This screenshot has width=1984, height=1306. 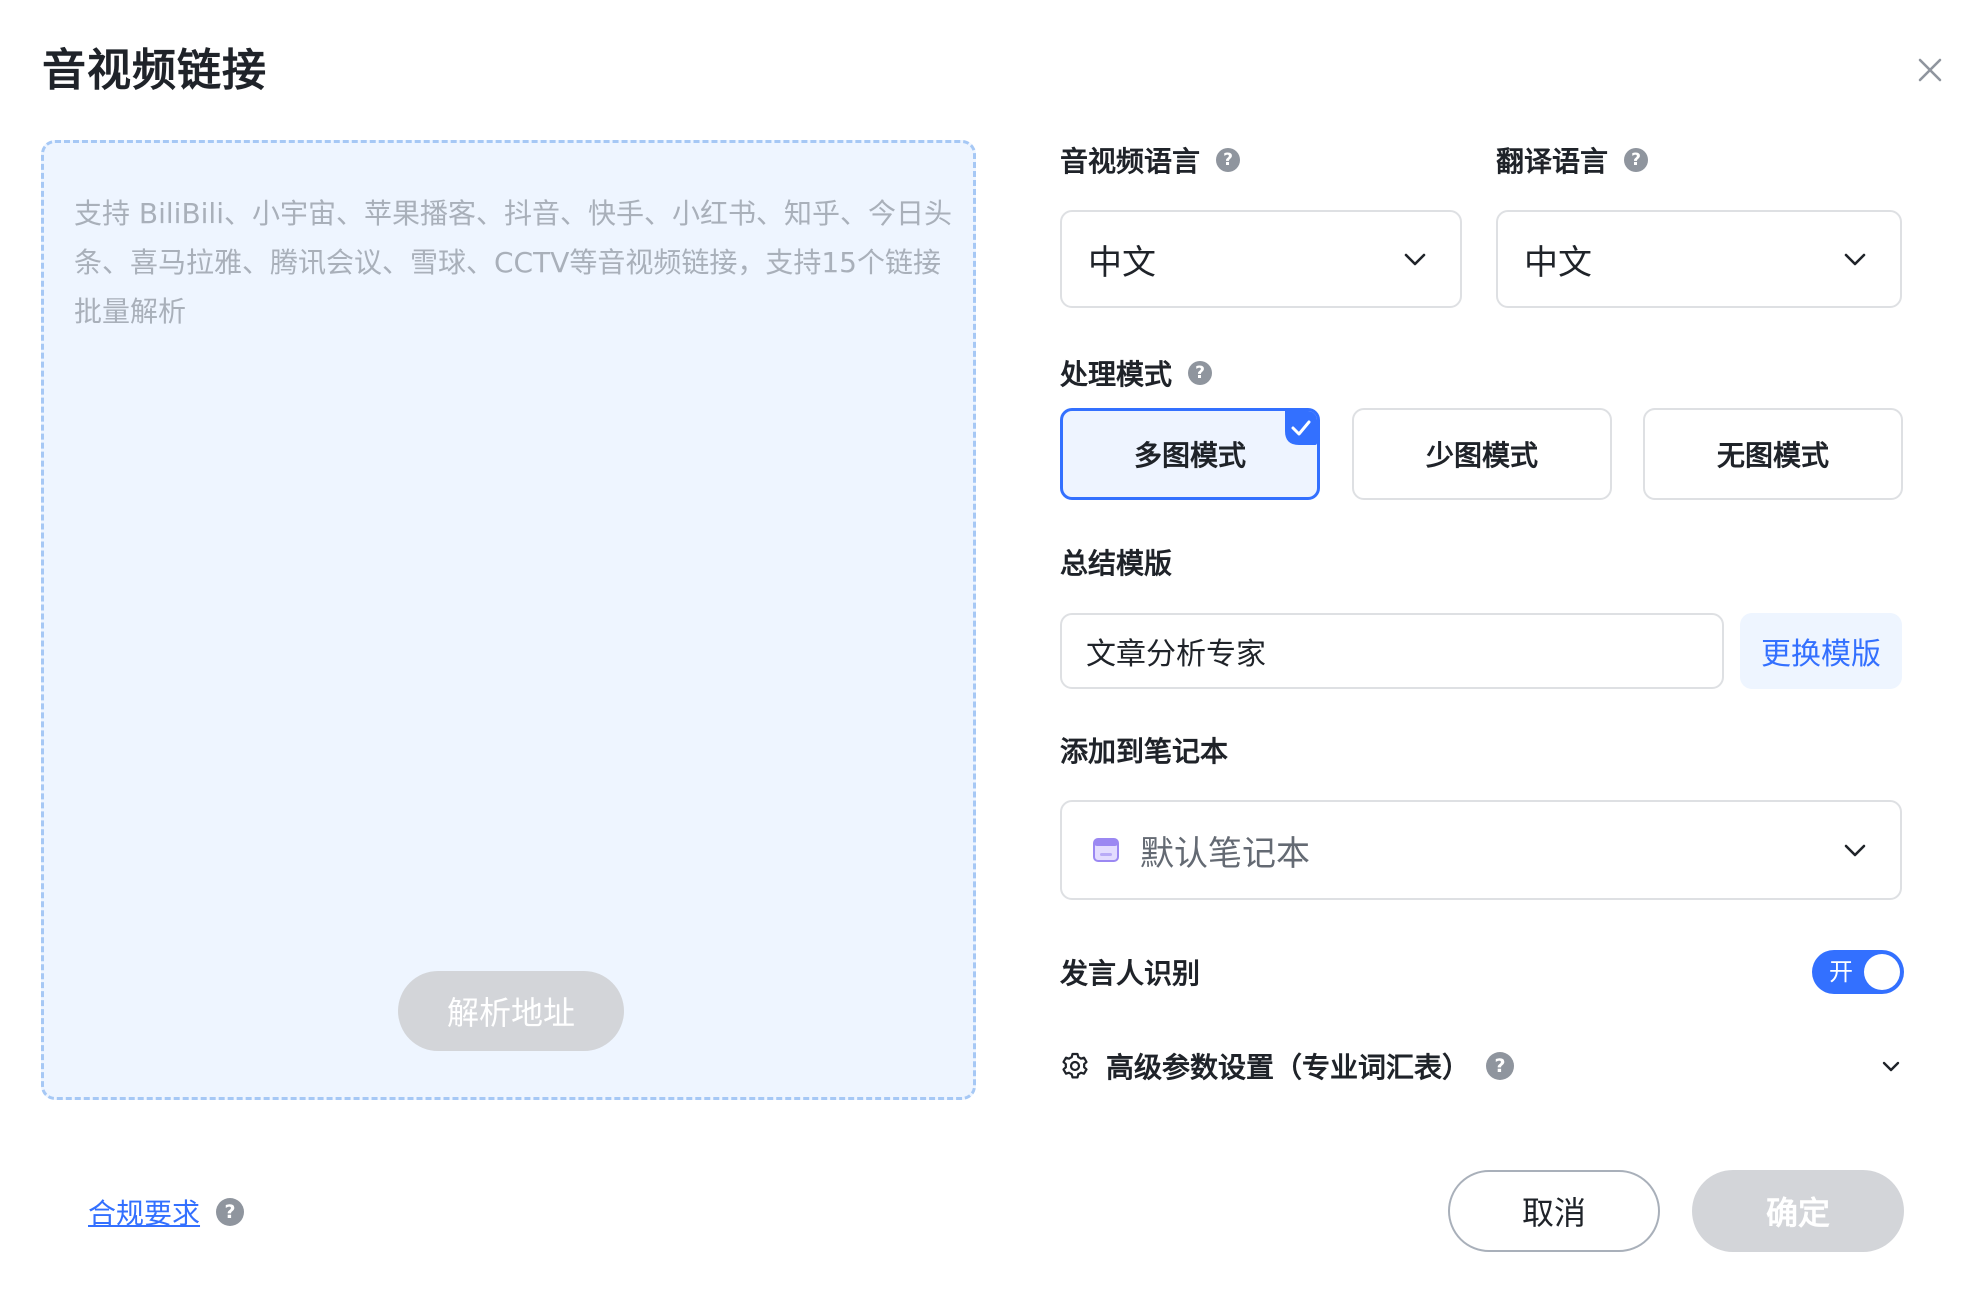 What do you see at coordinates (1122, 262) in the screenshot?
I see `audio-language-value: 中文` at bounding box center [1122, 262].